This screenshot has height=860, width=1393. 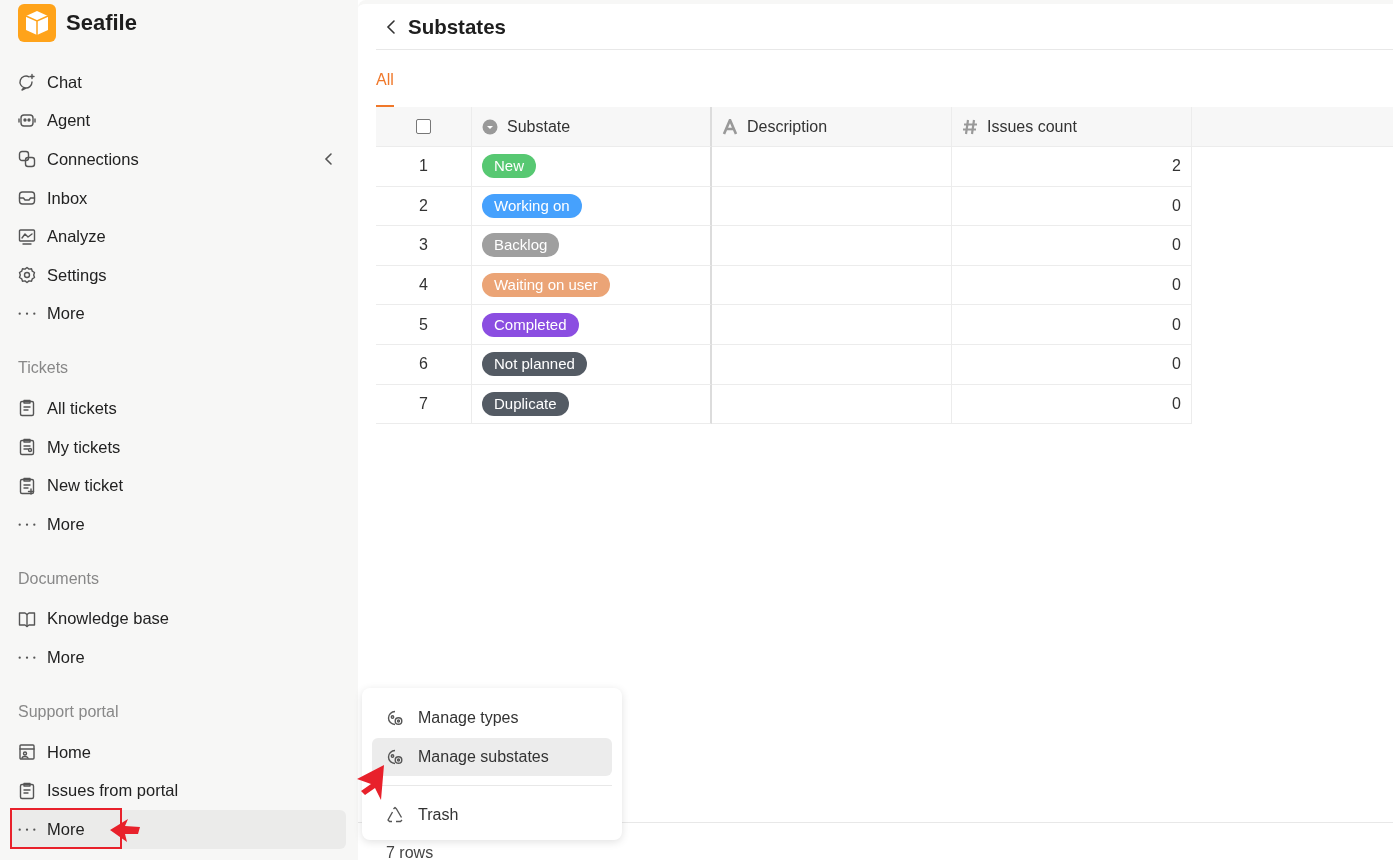 I want to click on robot-icon, so click(x=27, y=120).